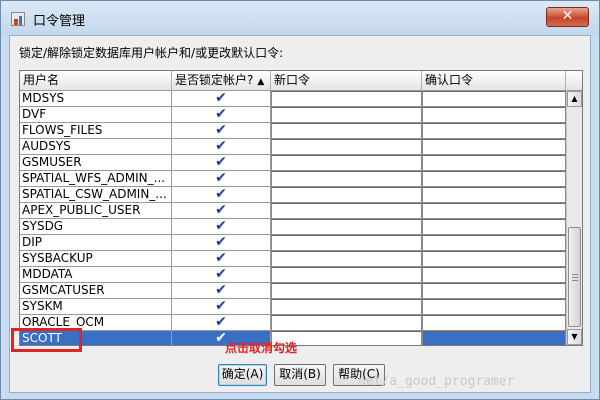 The width and height of the screenshot is (600, 400). I want to click on table-row: MDSYS ✔, so click(293, 99).